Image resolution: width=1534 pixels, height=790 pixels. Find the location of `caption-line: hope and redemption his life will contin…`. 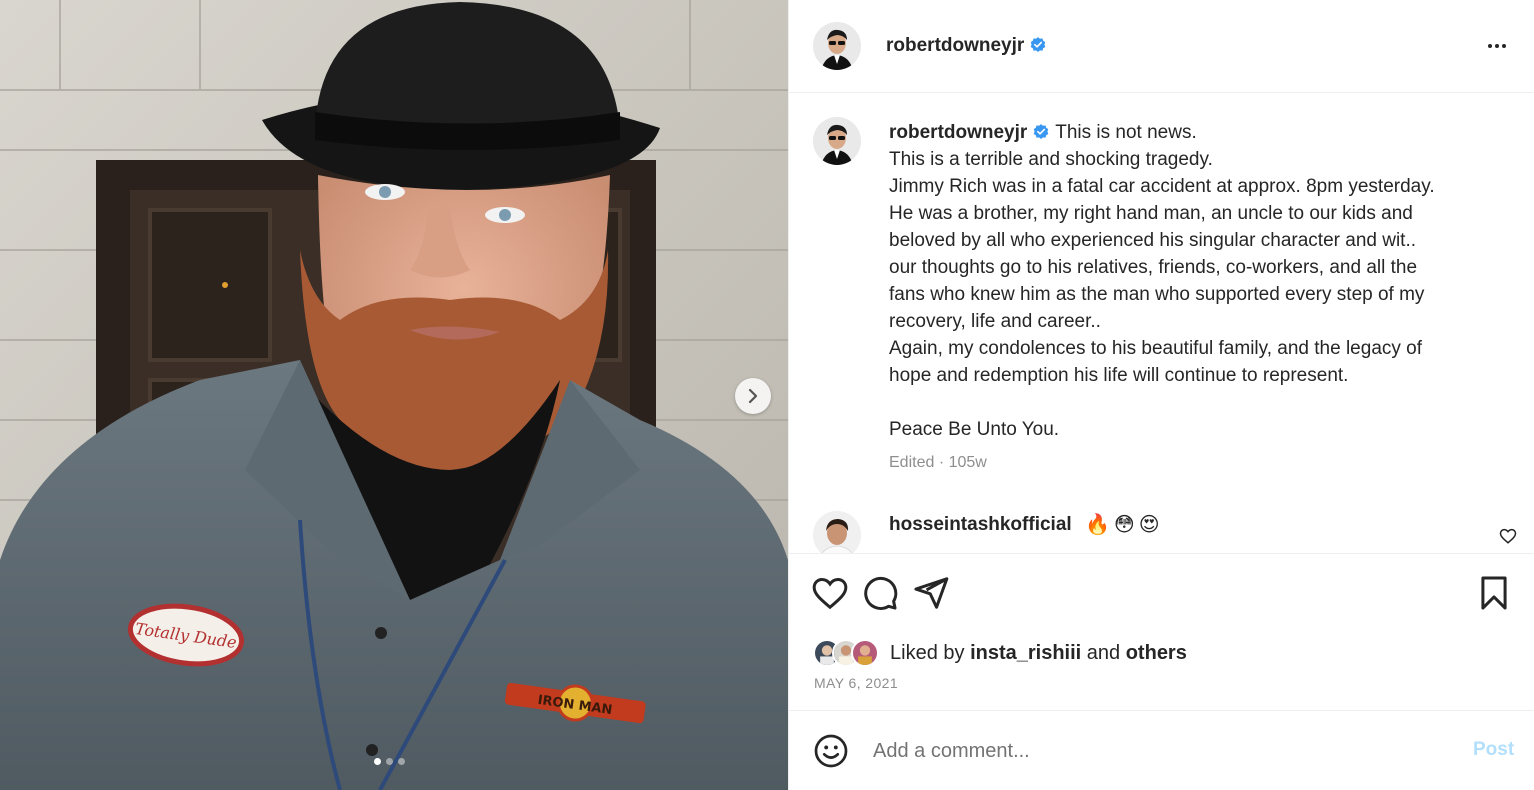

caption-line: hope and redemption his life will contin… is located at coordinates (1119, 375).